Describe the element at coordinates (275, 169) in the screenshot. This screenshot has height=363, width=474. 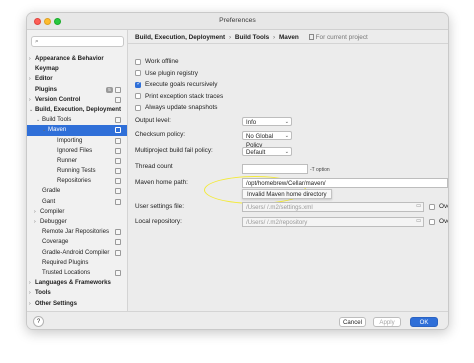
I see `thread-count-input` at that location.